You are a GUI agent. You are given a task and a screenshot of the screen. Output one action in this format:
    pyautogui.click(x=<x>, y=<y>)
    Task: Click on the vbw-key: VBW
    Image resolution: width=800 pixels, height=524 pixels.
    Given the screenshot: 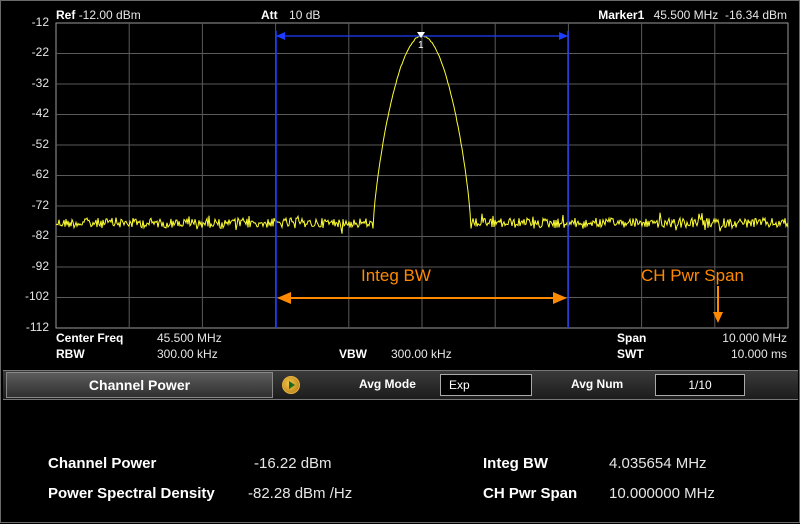 What is the action you would take?
    pyautogui.click(x=353, y=354)
    